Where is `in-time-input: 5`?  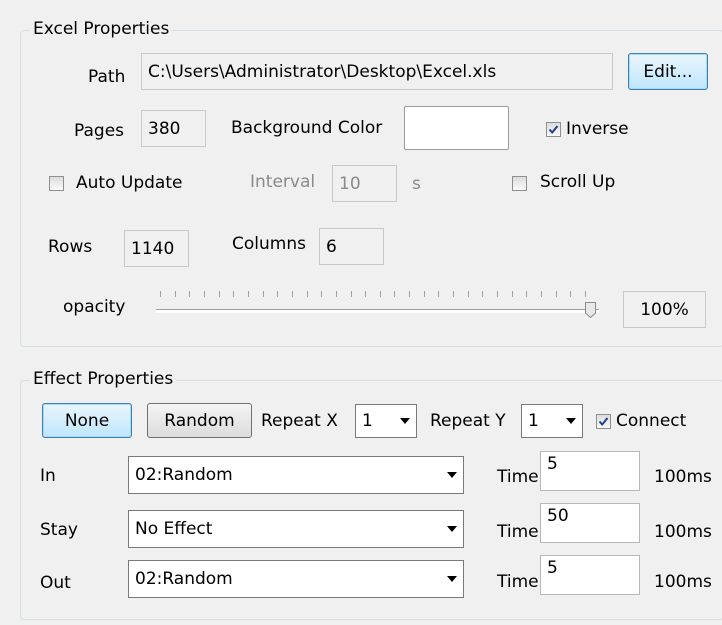 in-time-input: 5 is located at coordinates (590, 471).